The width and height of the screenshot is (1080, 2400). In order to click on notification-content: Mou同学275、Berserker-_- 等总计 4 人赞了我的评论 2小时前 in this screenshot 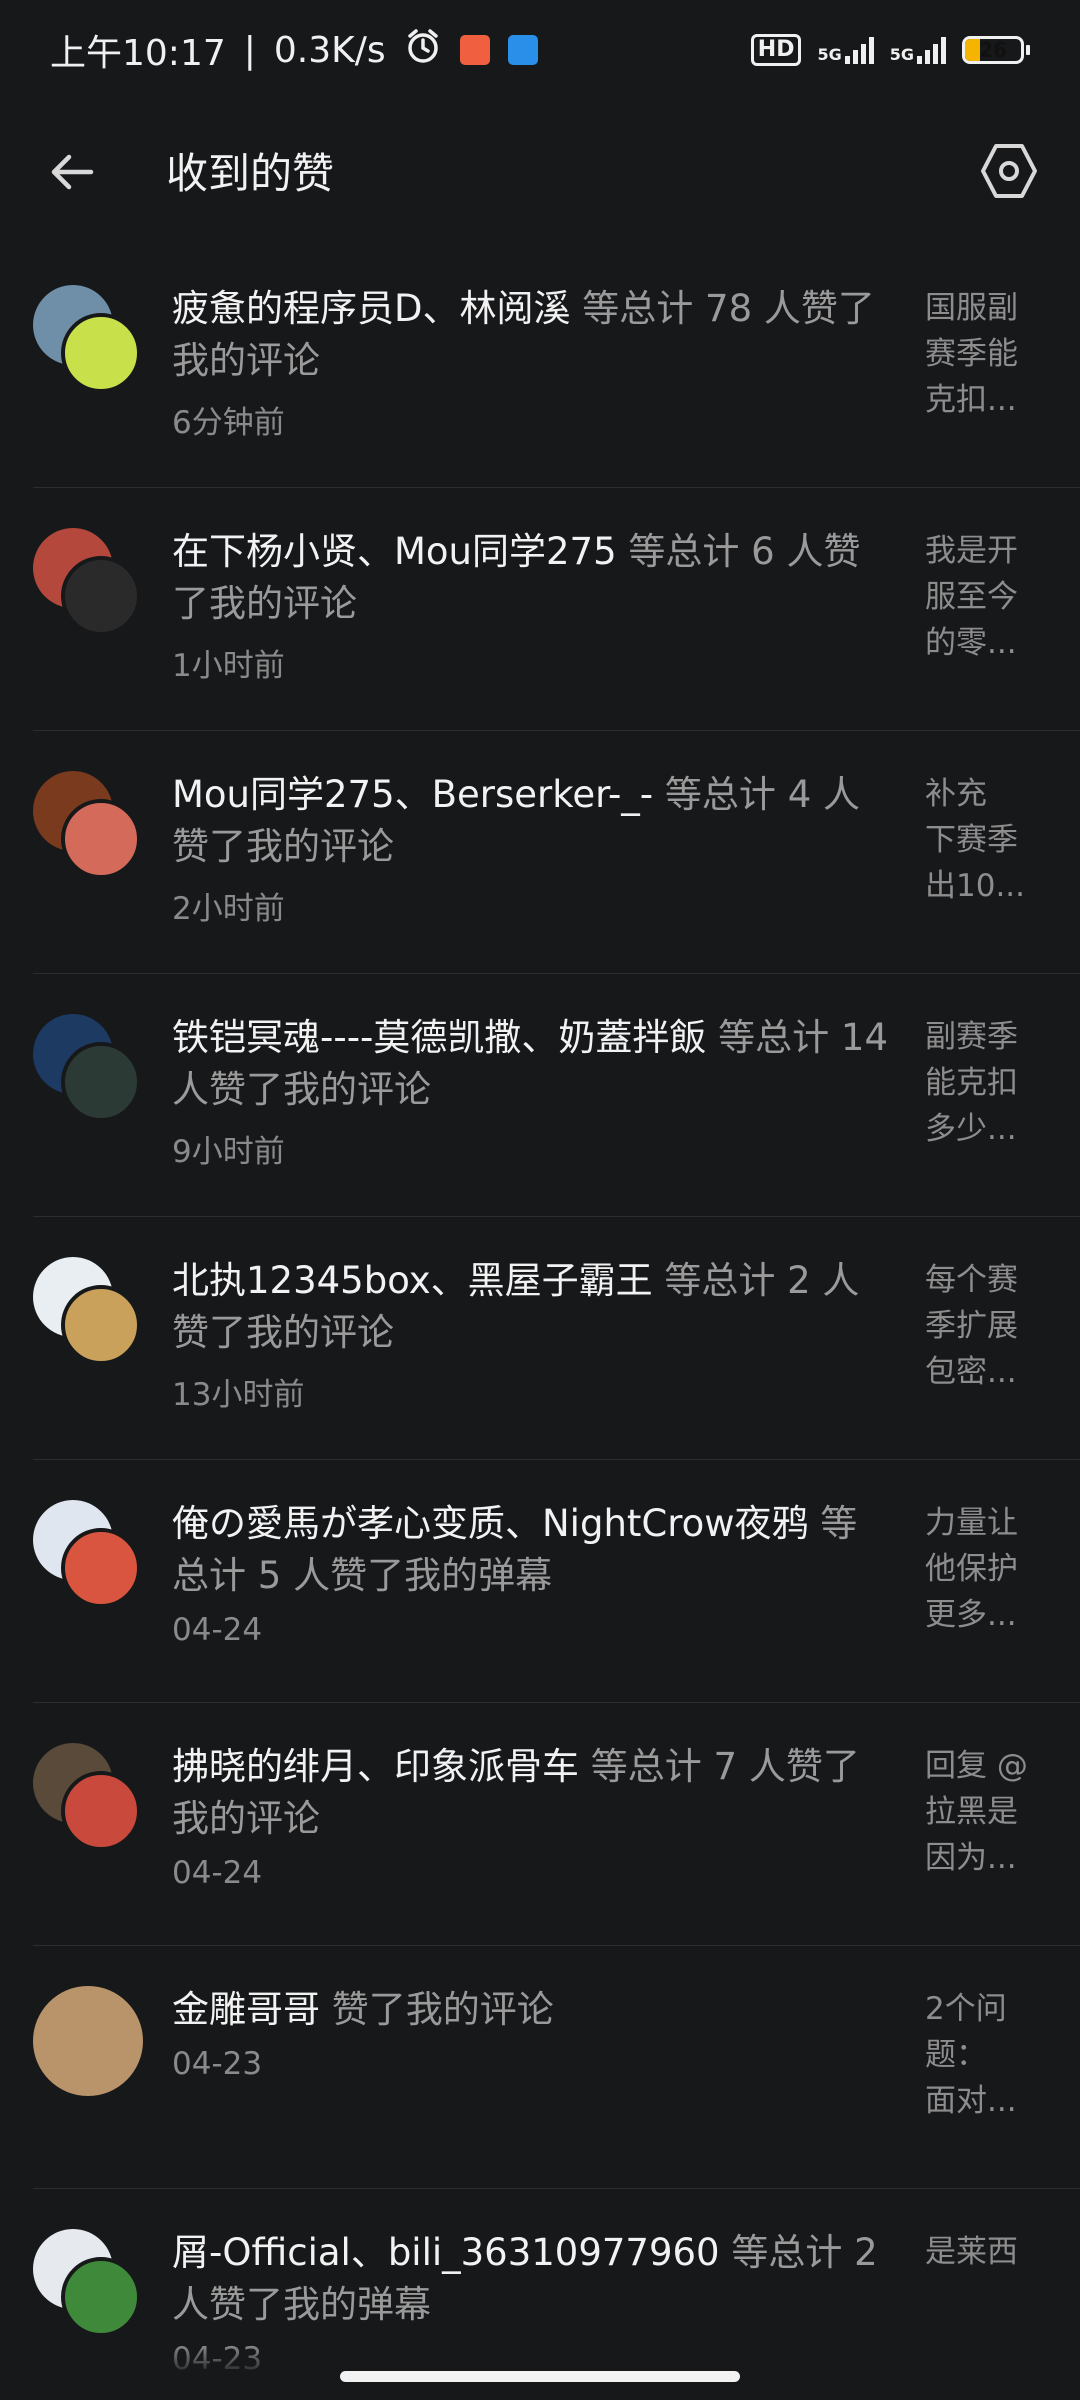, I will do `click(532, 848)`.